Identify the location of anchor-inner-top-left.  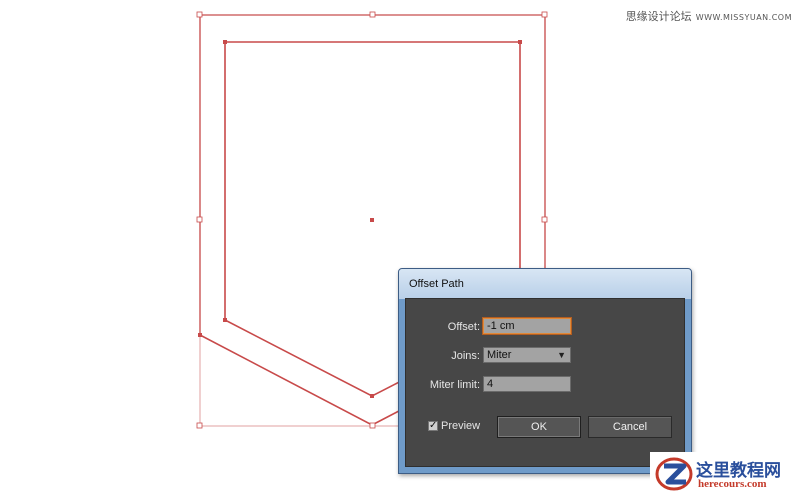
(225, 42).